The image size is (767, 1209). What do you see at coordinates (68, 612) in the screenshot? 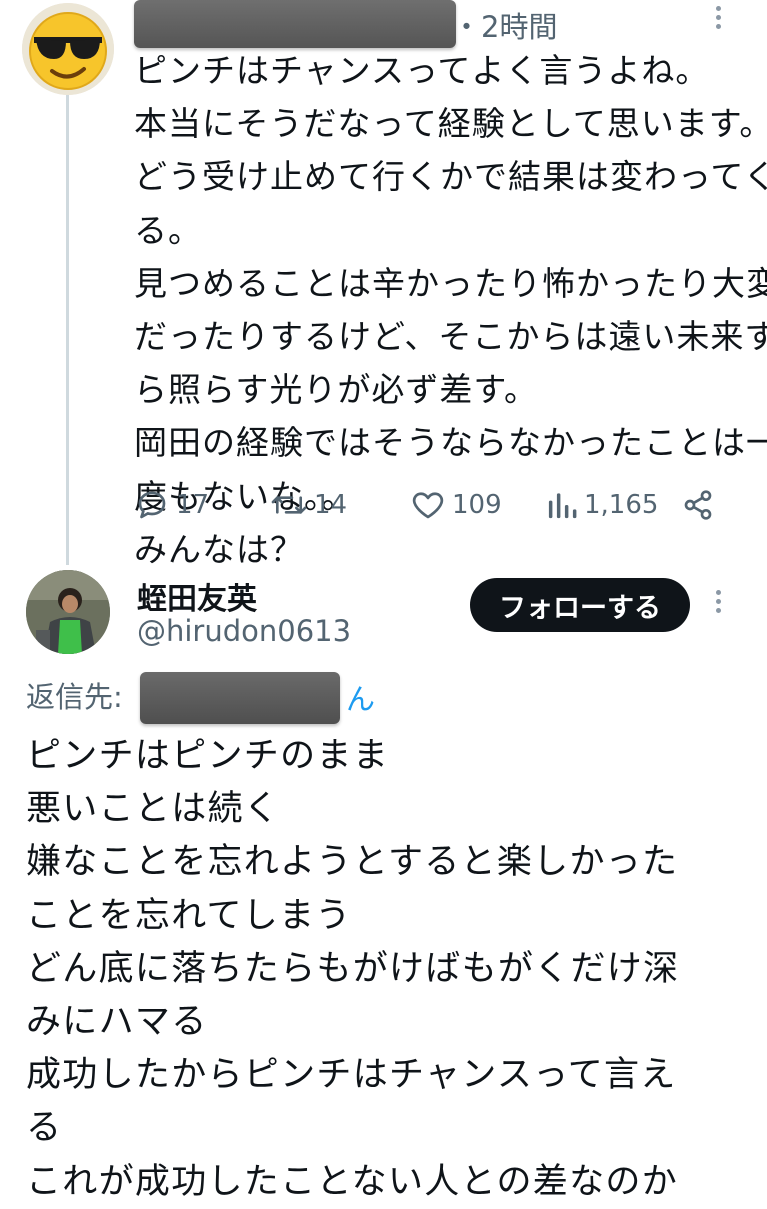
I see `profile-photo-avatar` at bounding box center [68, 612].